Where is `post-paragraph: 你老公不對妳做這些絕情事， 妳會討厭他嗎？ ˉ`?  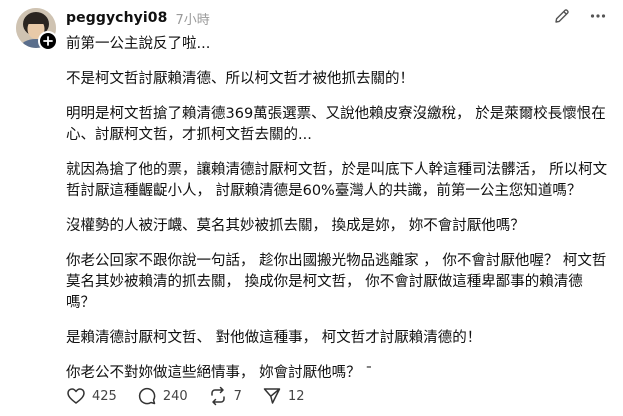
post-paragraph: 你老公不對妳做這些絕情事， 妳會討厭他嗎？ ˉ is located at coordinates (219, 373).